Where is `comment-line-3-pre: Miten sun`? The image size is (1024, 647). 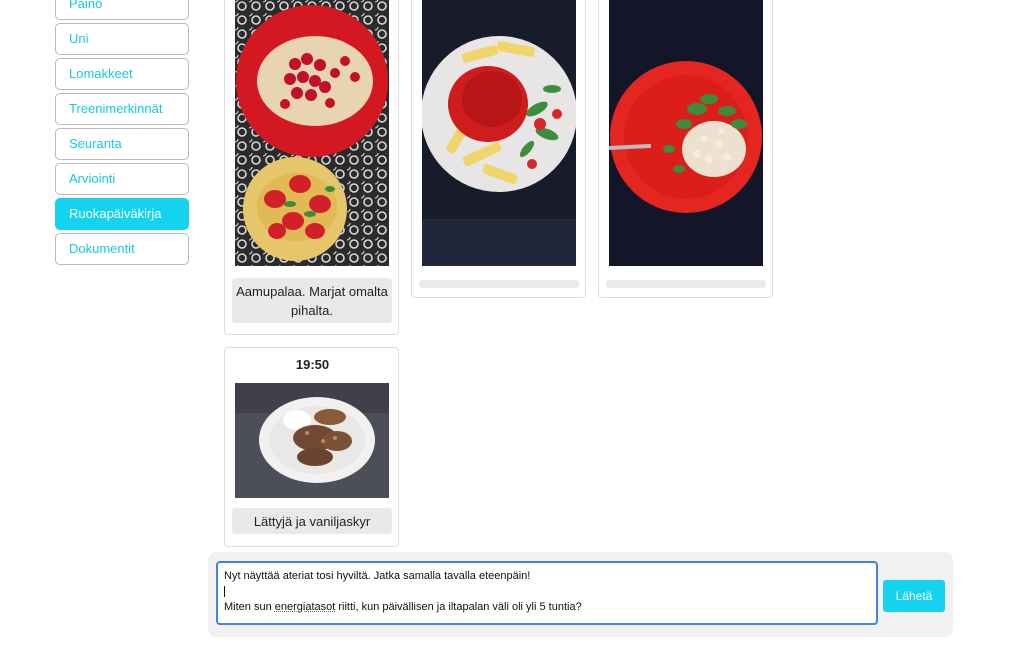
comment-line-3-pre: Miten sun is located at coordinates (249, 607).